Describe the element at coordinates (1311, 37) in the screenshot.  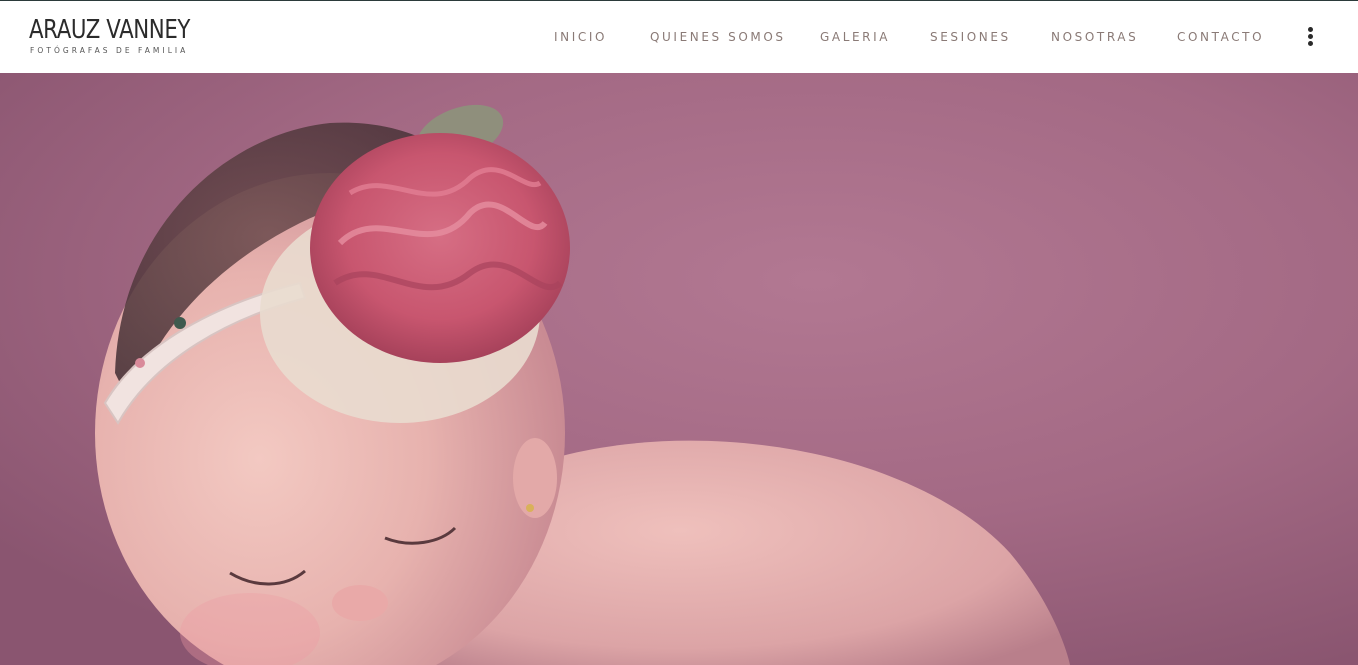
I see `kebab-menu-icon` at that location.